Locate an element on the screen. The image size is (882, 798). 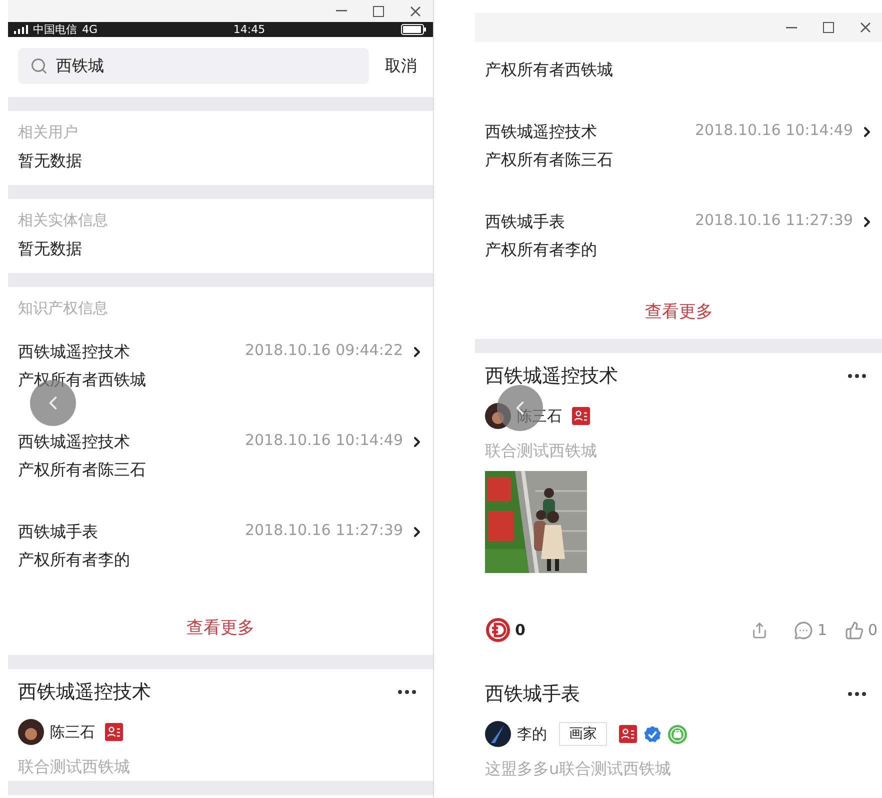
search-icon is located at coordinates (39, 66).